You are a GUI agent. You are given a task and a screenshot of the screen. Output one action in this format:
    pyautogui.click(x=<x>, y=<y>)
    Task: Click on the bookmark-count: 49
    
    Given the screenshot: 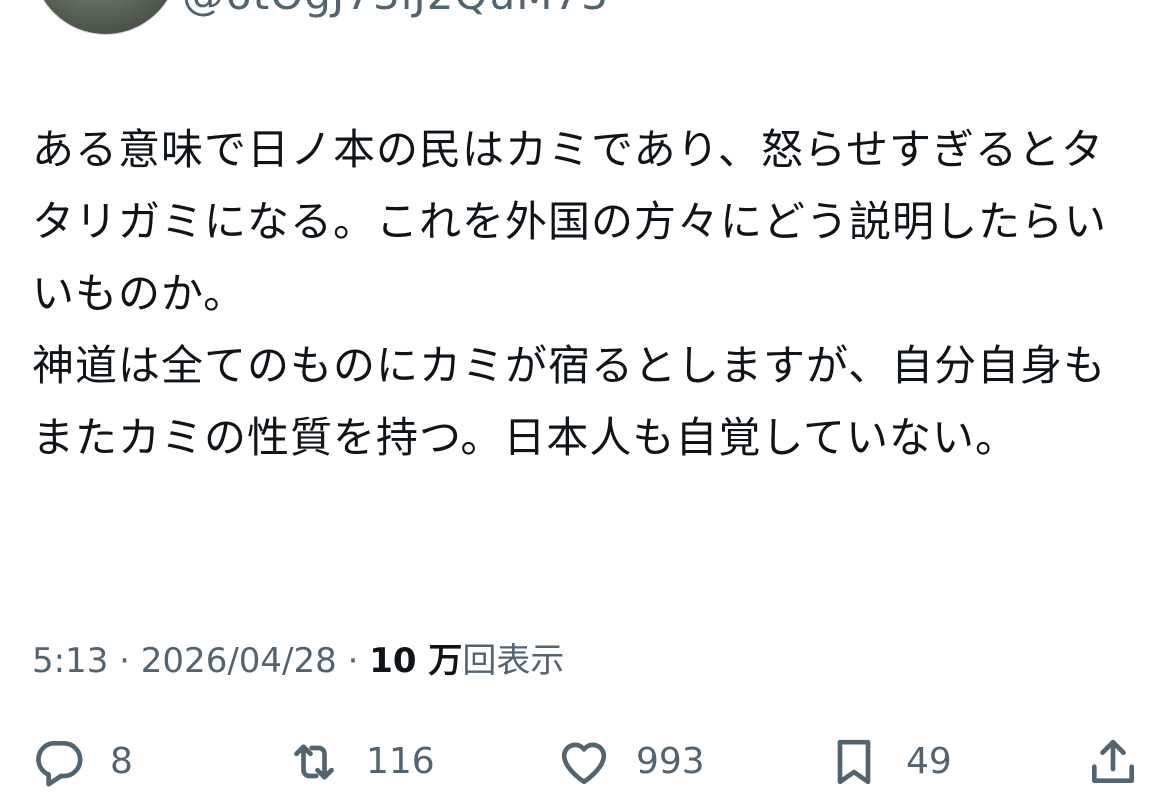 What is the action you would take?
    pyautogui.click(x=929, y=761)
    